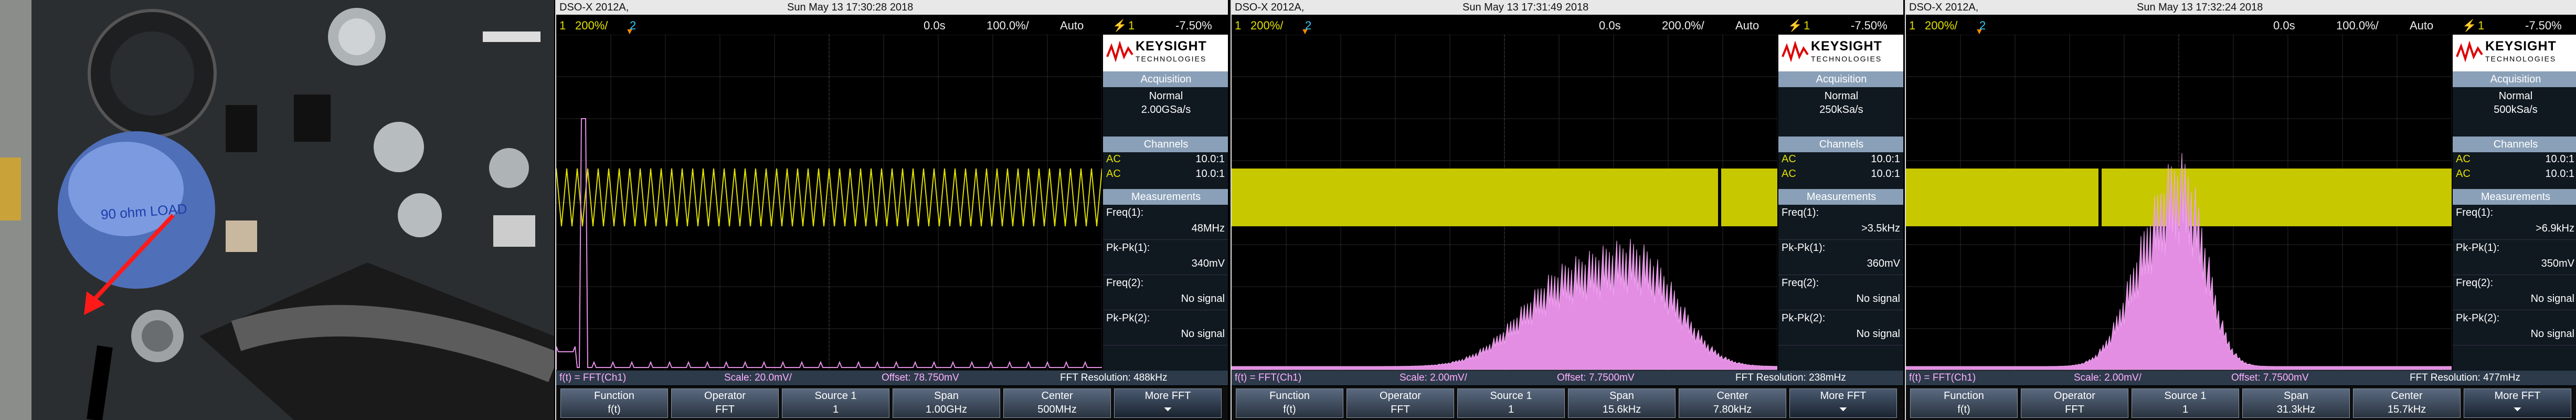 The width and height of the screenshot is (2576, 420). What do you see at coordinates (1125, 283) in the screenshot?
I see `measurement-label: Freq(2):` at bounding box center [1125, 283].